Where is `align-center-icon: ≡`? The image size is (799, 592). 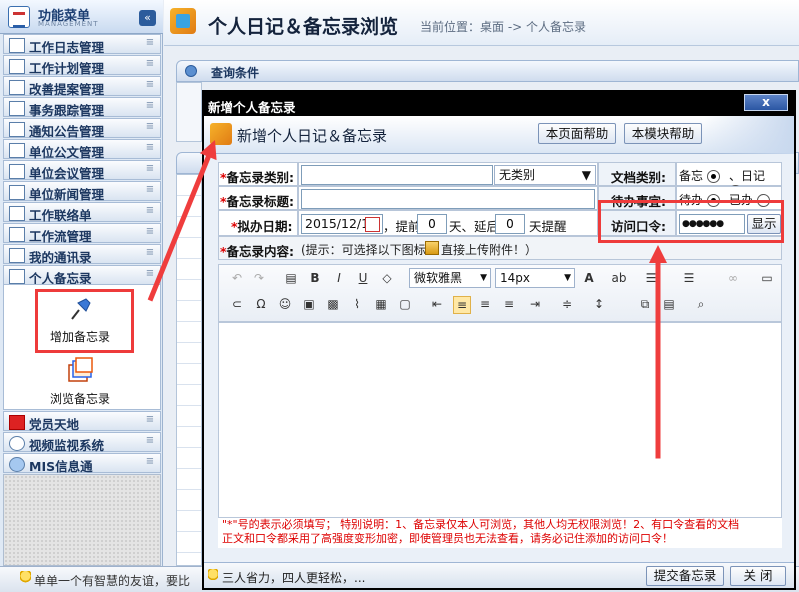
align-center-icon: ≡ is located at coordinates (485, 304).